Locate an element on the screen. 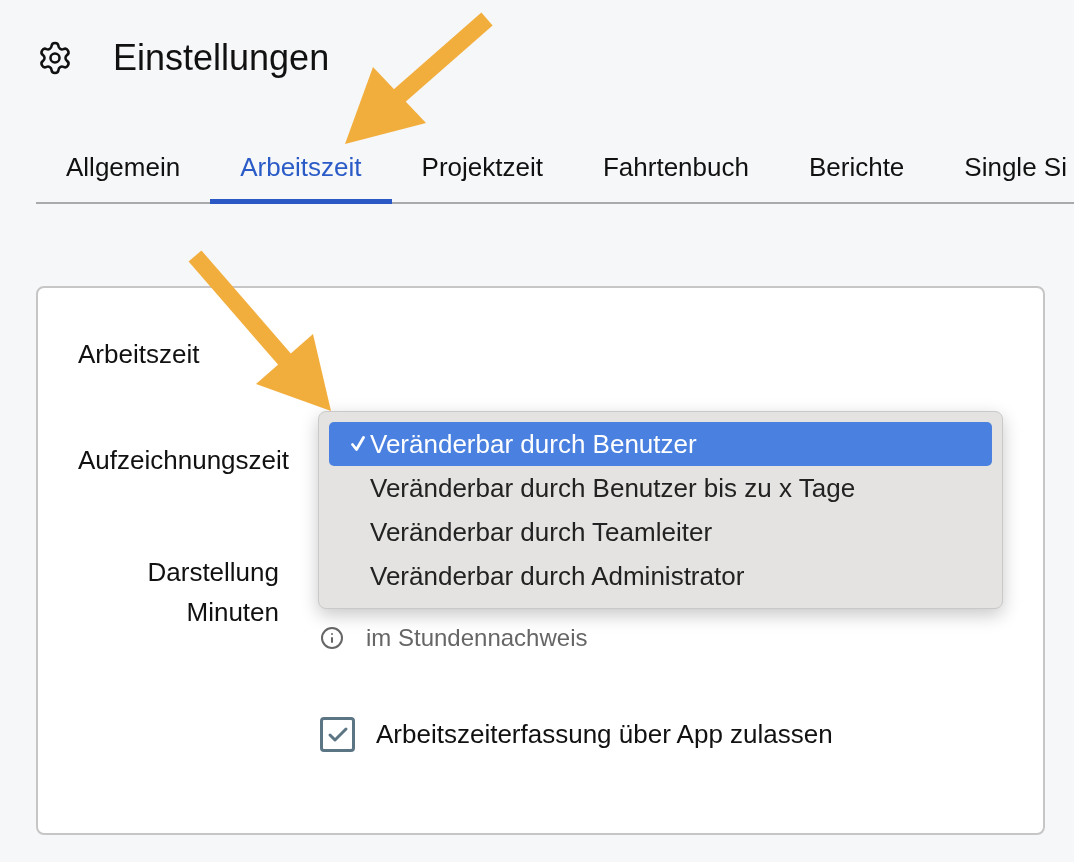 The image size is (1074, 862). check-icon is located at coordinates (358, 444).